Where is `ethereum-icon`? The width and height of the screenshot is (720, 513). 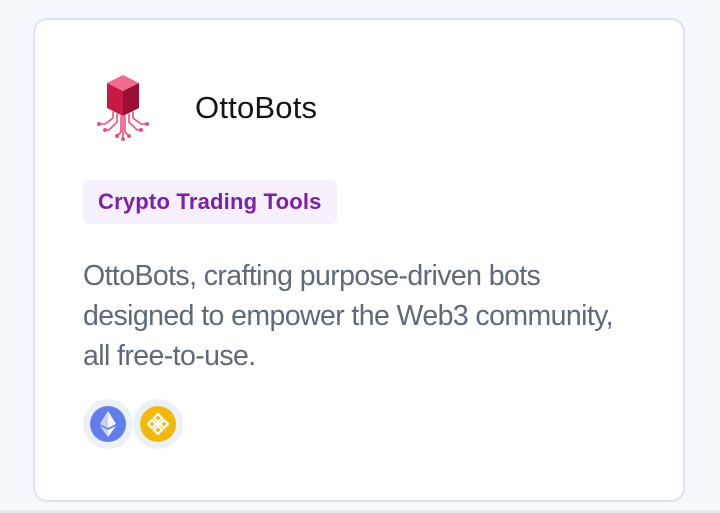
ethereum-icon is located at coordinates (108, 424).